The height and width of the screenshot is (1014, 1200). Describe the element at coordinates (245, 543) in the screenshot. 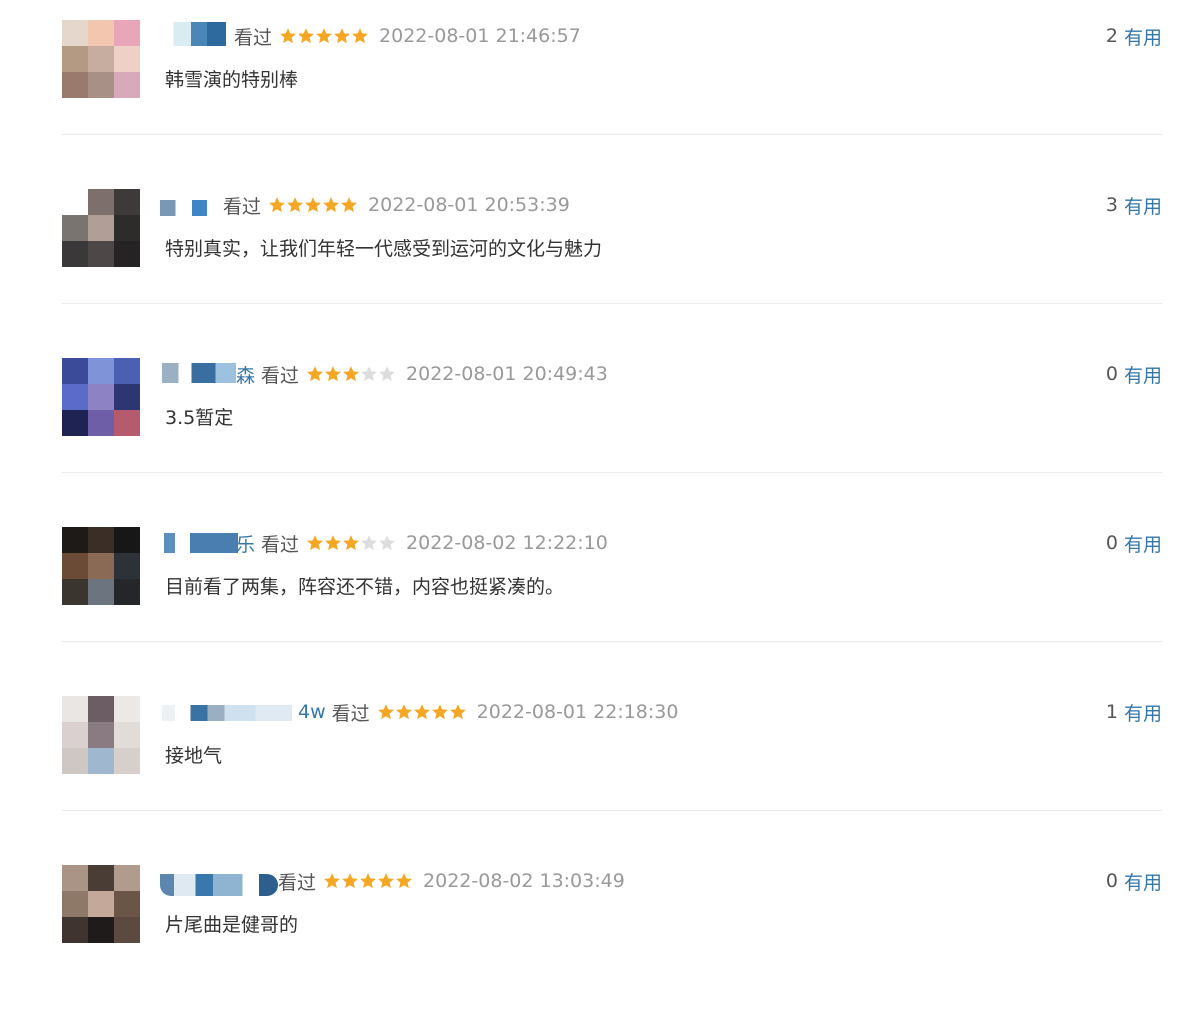

I see `username: 乐` at that location.